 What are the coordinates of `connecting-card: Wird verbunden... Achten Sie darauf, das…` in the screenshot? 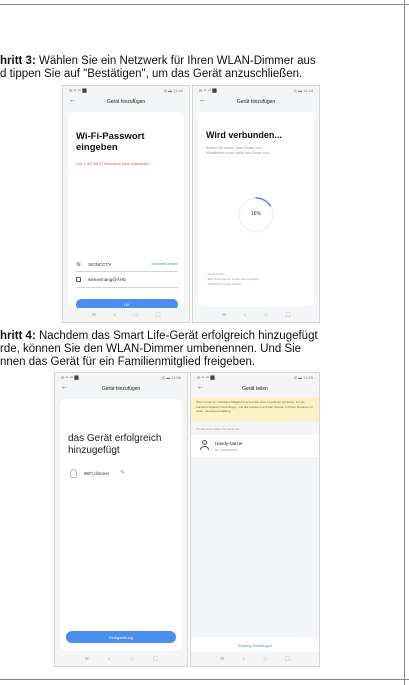 It's located at (256, 209).